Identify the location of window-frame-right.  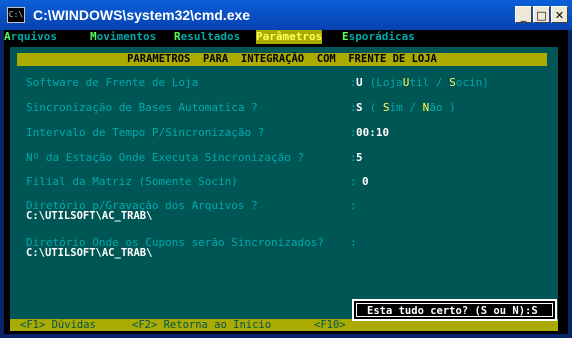
(570, 184).